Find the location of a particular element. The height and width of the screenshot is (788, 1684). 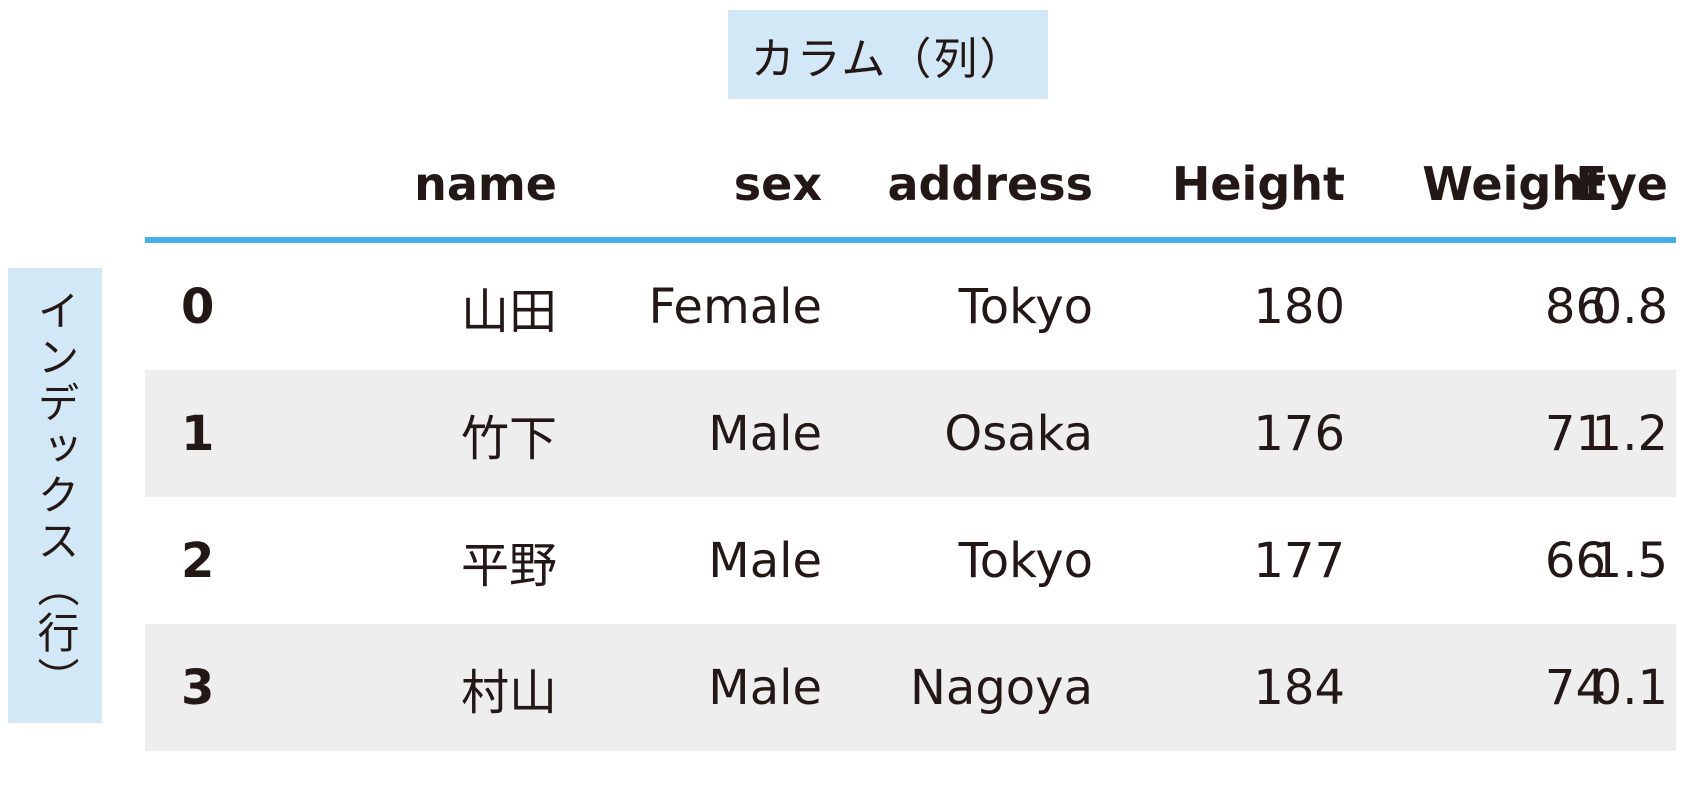

cell-height: 184 is located at coordinates (1299, 687).